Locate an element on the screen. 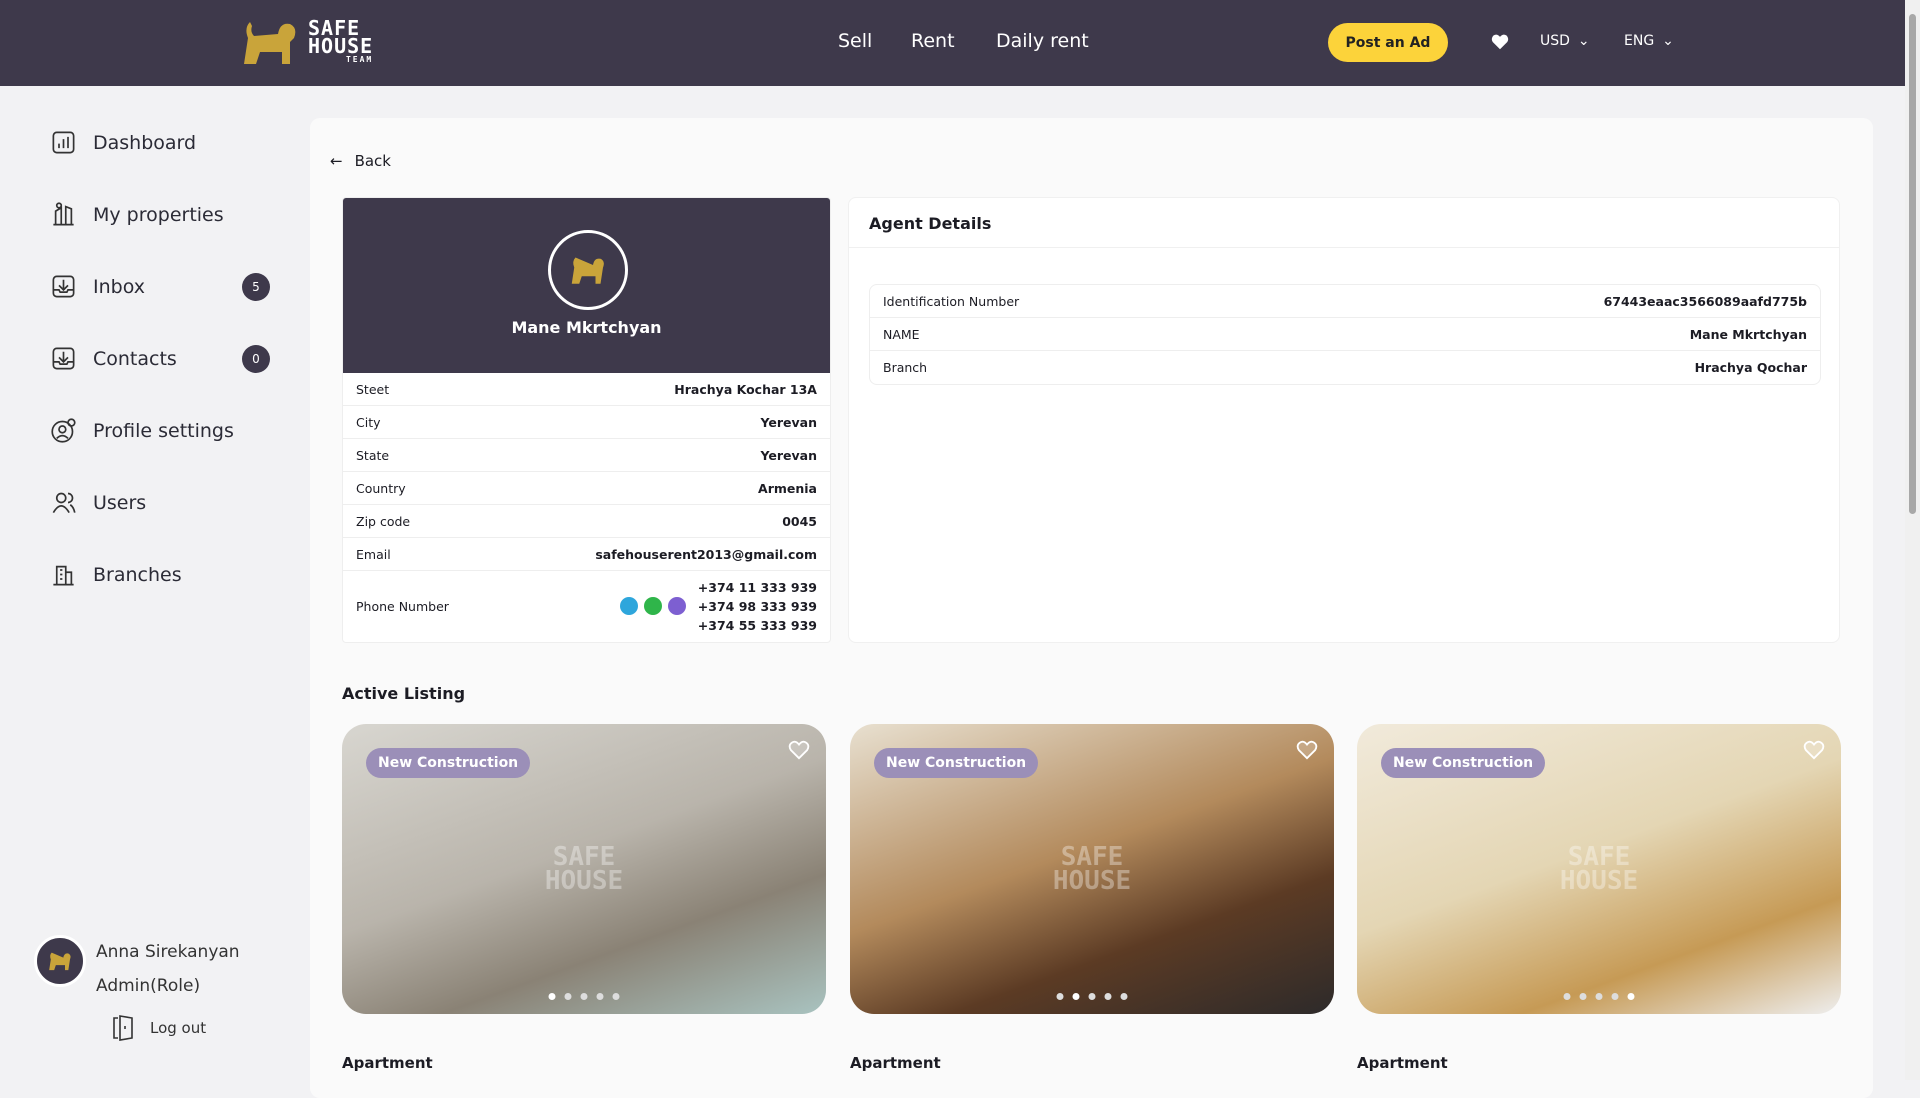 This screenshot has width=1920, height=1098. user-role: Admin(Role) is located at coordinates (148, 986).